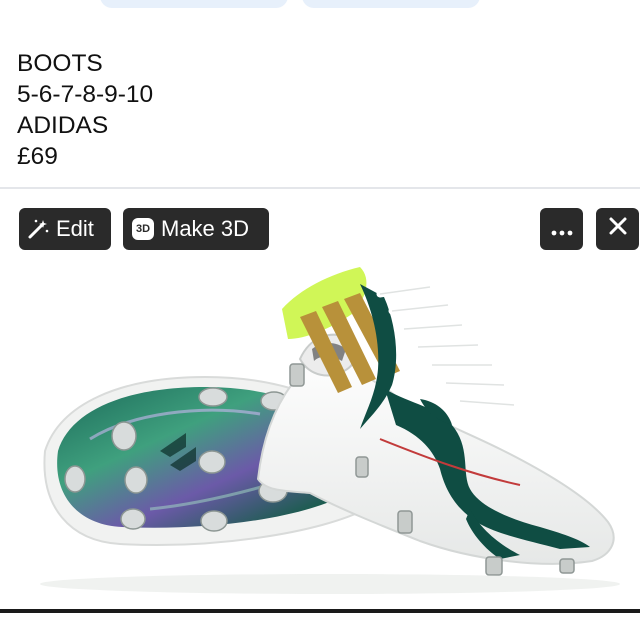 The image size is (640, 629). Describe the element at coordinates (38, 229) in the screenshot. I see `magic-wand-icon` at that location.